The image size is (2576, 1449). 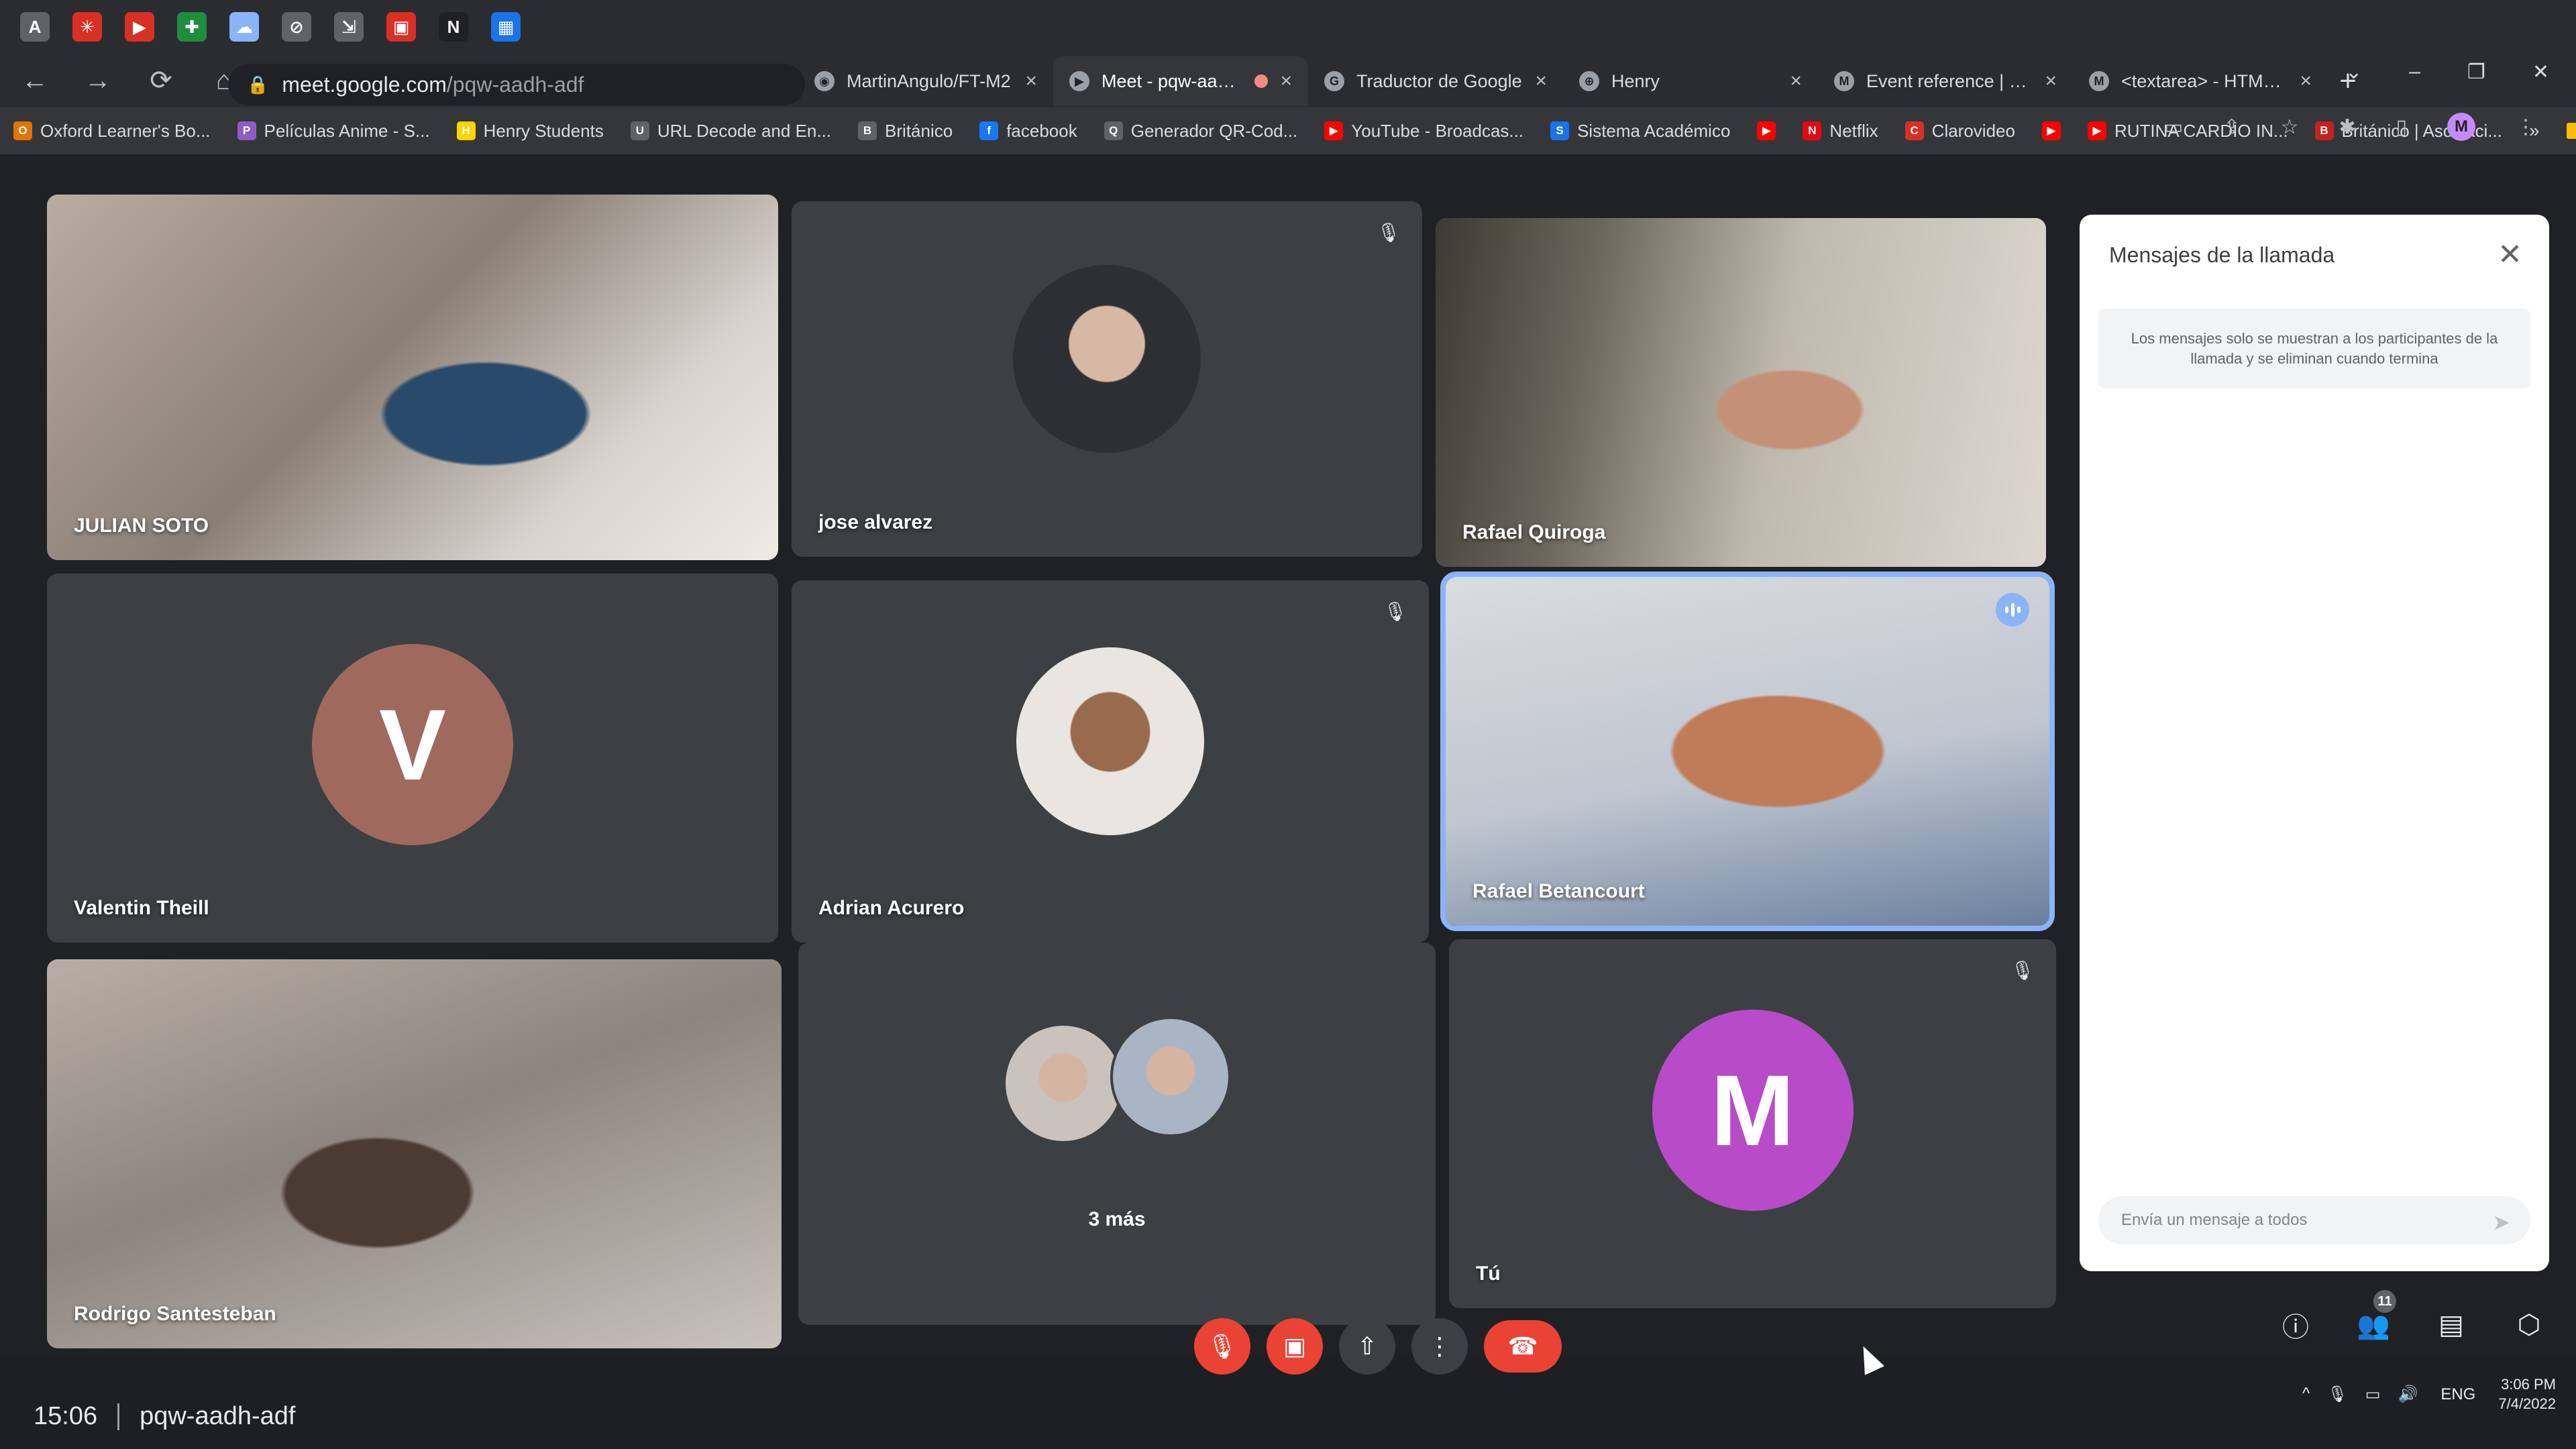 I want to click on meeting-code: pqw-aadh-adf, so click(x=218, y=1416).